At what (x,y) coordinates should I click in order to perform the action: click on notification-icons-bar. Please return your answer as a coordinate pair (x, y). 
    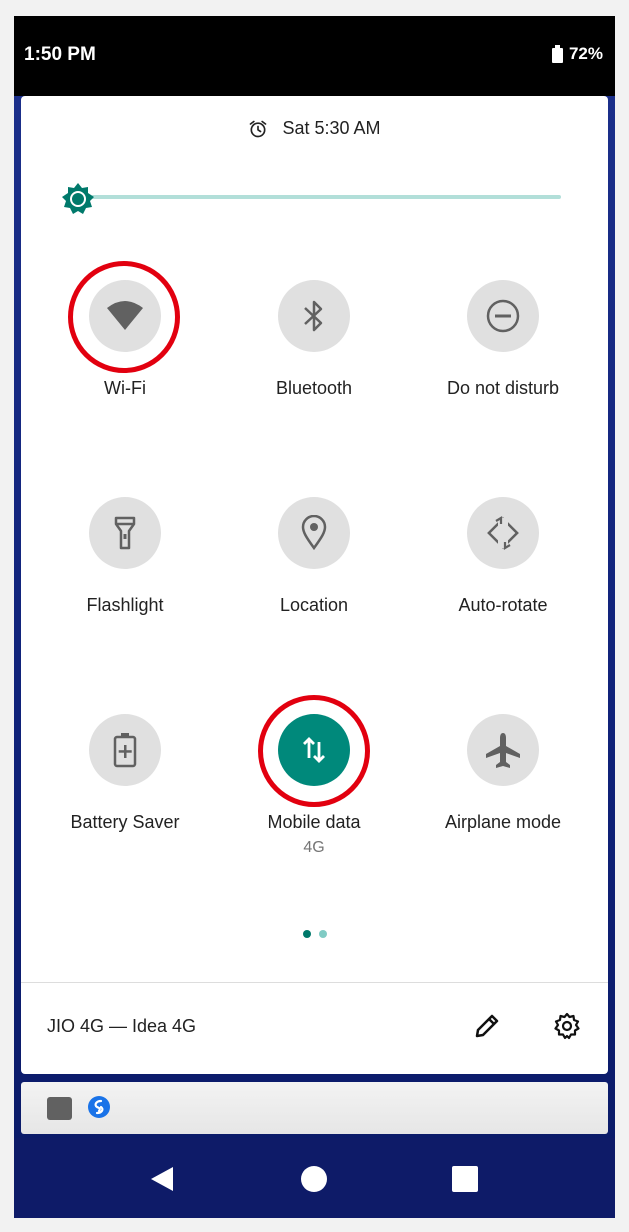
    Looking at the image, I should click on (314, 1108).